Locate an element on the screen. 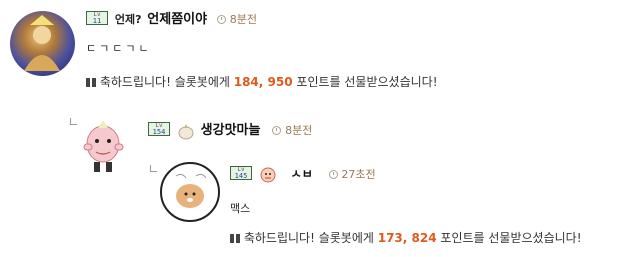 The width and height of the screenshot is (641, 257). comment-header: Lv 145 ㅅㅂ 27초전 is located at coordinates (303, 174).